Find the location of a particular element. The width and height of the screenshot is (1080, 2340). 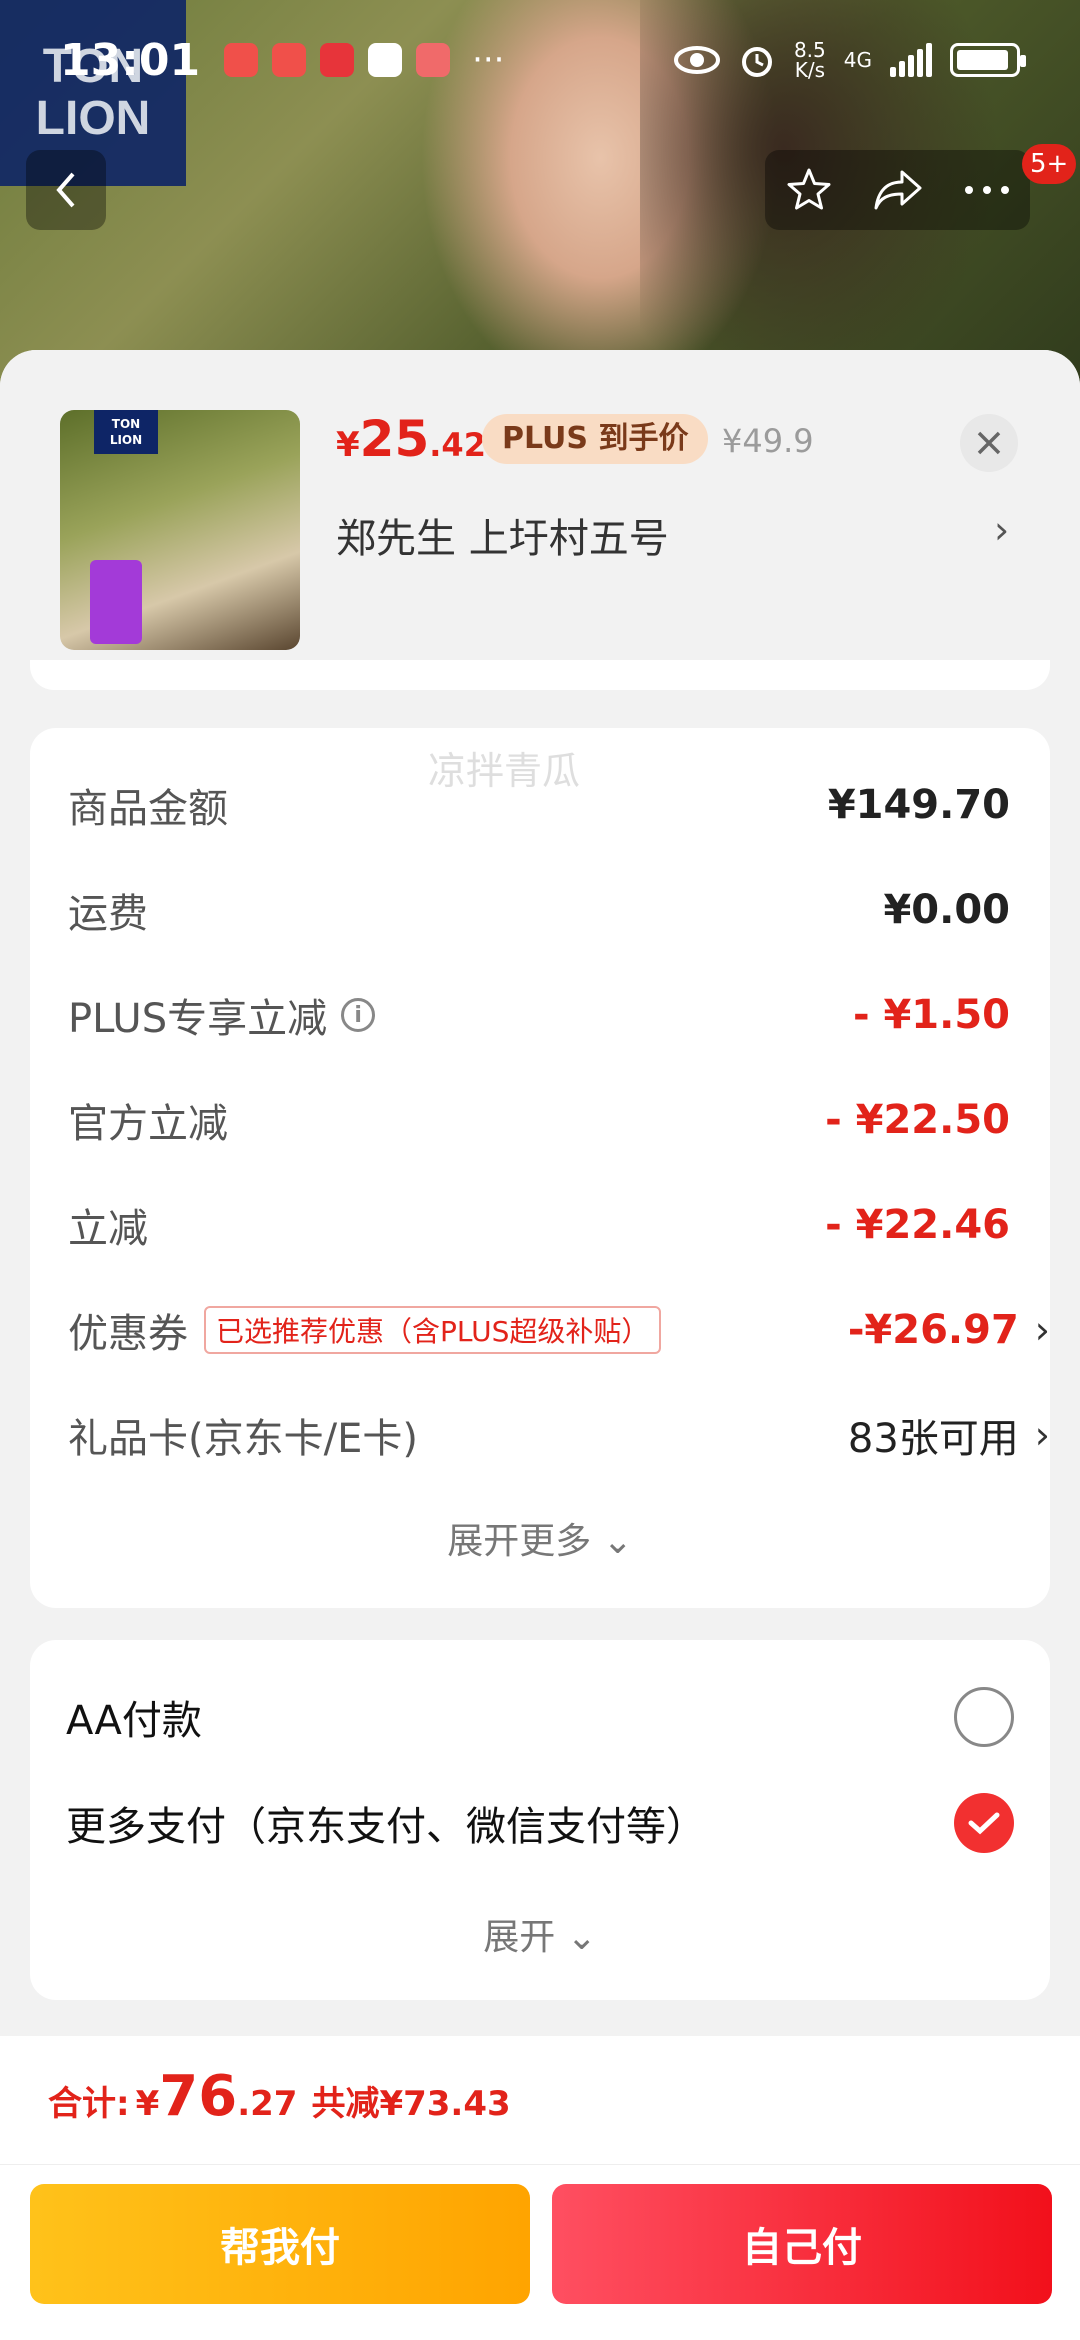

payment-option-more: 更多支付（京东支付、微信支付等） is located at coordinates (540, 1823).